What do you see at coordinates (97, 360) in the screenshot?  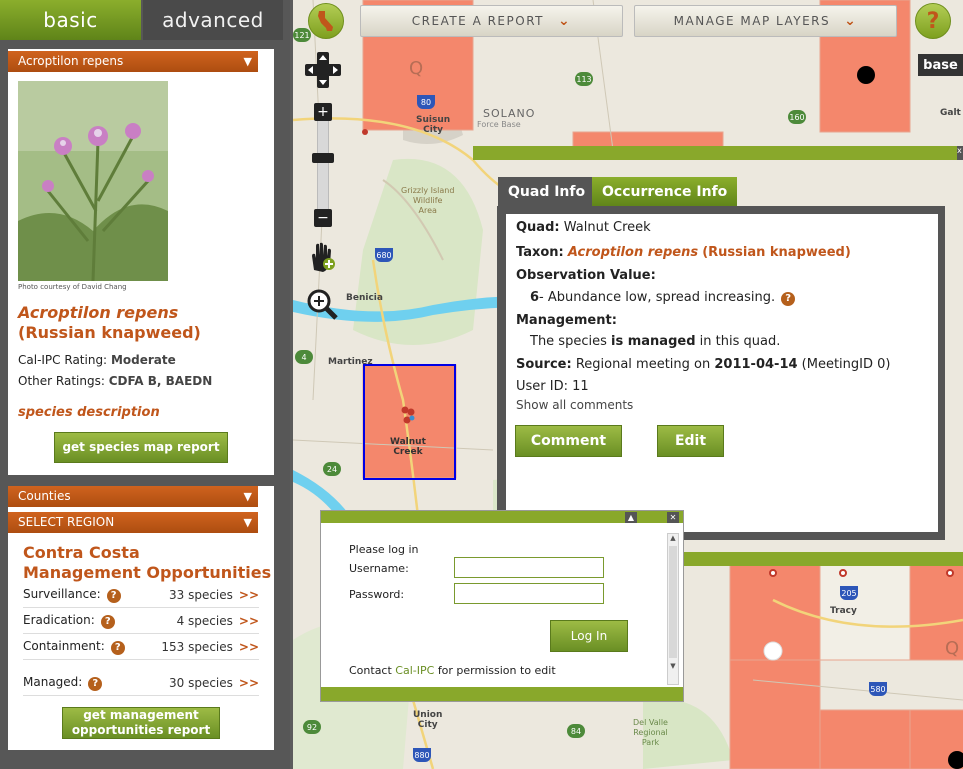 I see `cal-ipc-rating: Cal-IPC Rating: Moderate` at bounding box center [97, 360].